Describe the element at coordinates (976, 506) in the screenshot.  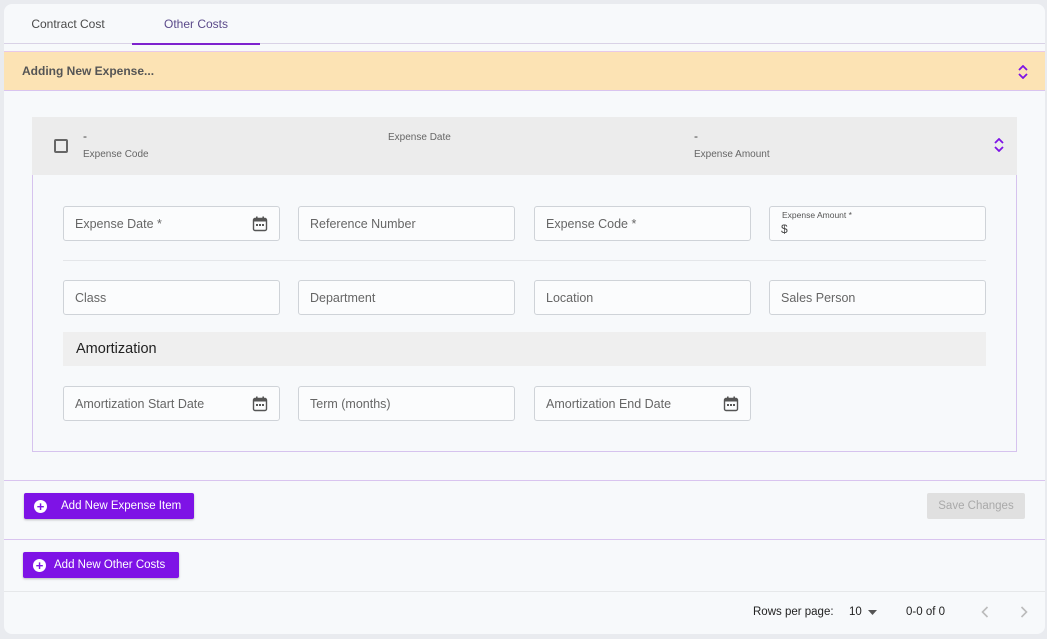
I see `save-changes-button: Save Changes` at that location.